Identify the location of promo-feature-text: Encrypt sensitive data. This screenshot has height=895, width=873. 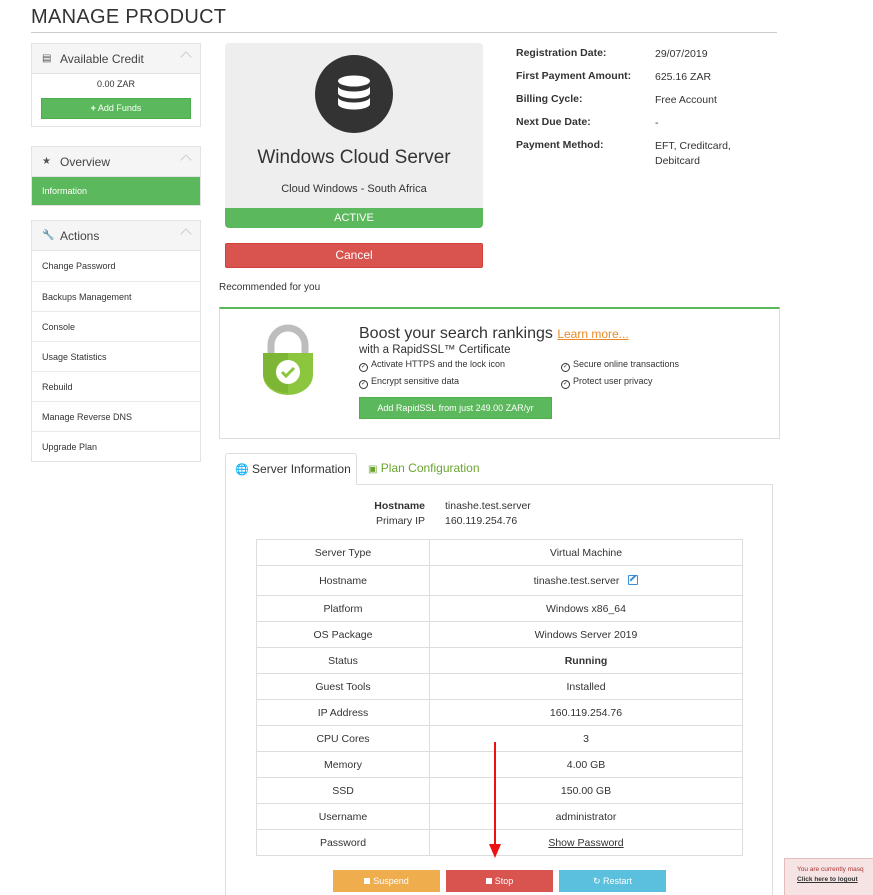
(415, 381).